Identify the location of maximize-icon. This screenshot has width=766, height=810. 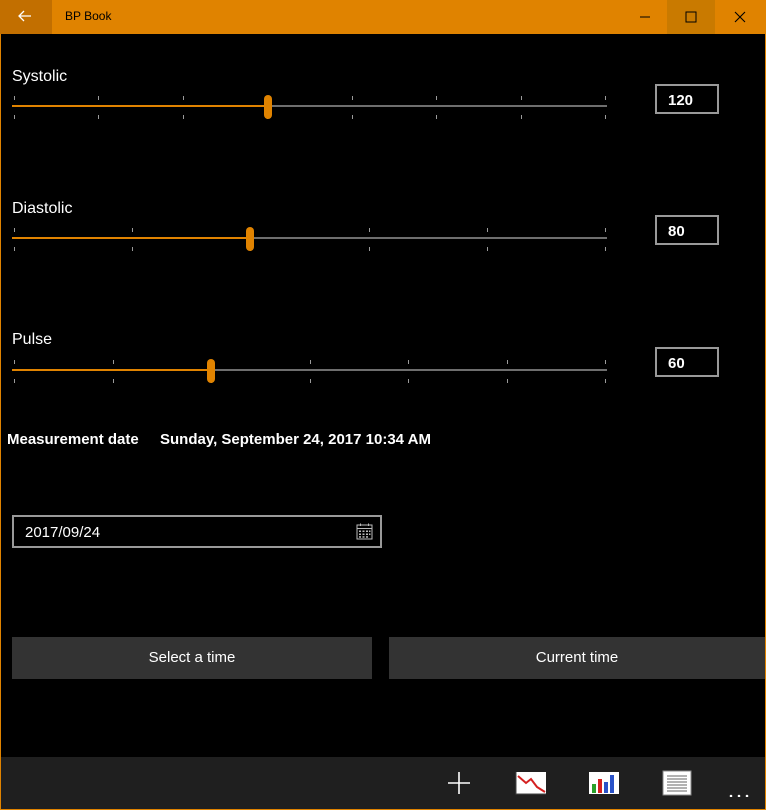
(691, 17).